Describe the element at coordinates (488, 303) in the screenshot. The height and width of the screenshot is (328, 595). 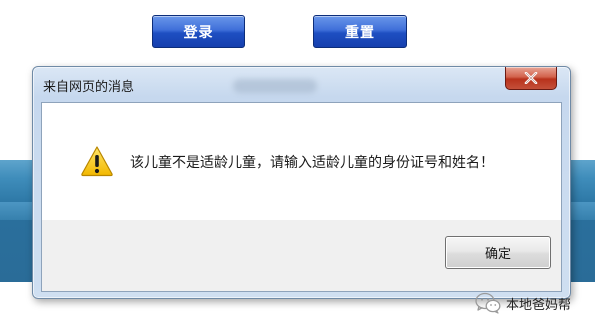
I see `wechat-icon` at that location.